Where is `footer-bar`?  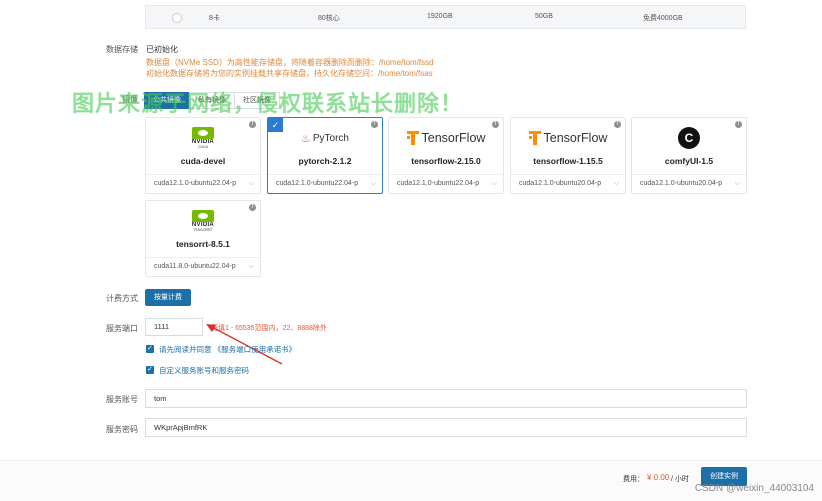 footer-bar is located at coordinates (411, 480).